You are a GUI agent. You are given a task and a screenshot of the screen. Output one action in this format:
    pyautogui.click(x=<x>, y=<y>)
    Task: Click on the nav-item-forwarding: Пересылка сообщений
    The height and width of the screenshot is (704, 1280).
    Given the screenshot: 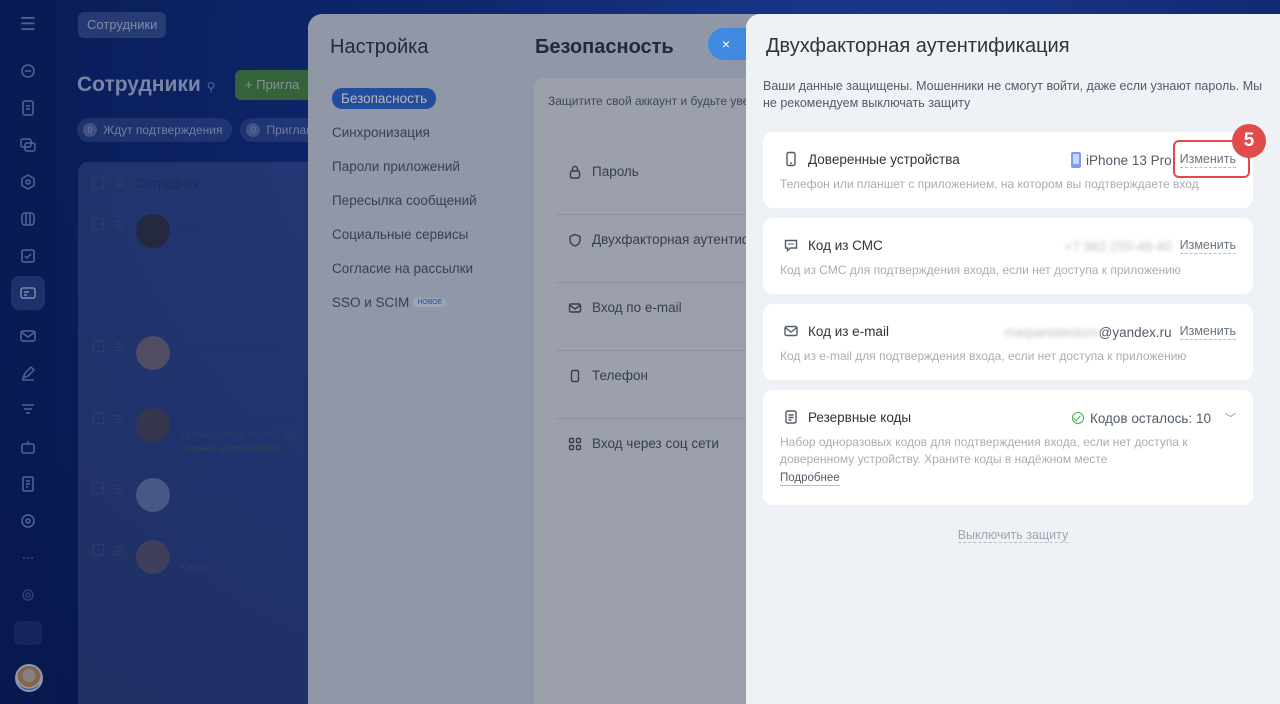 What is the action you would take?
    pyautogui.click(x=417, y=201)
    